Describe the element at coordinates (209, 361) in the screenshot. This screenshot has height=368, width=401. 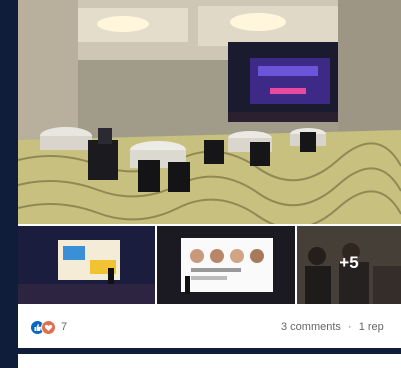
I see `next-post-card-edge` at that location.